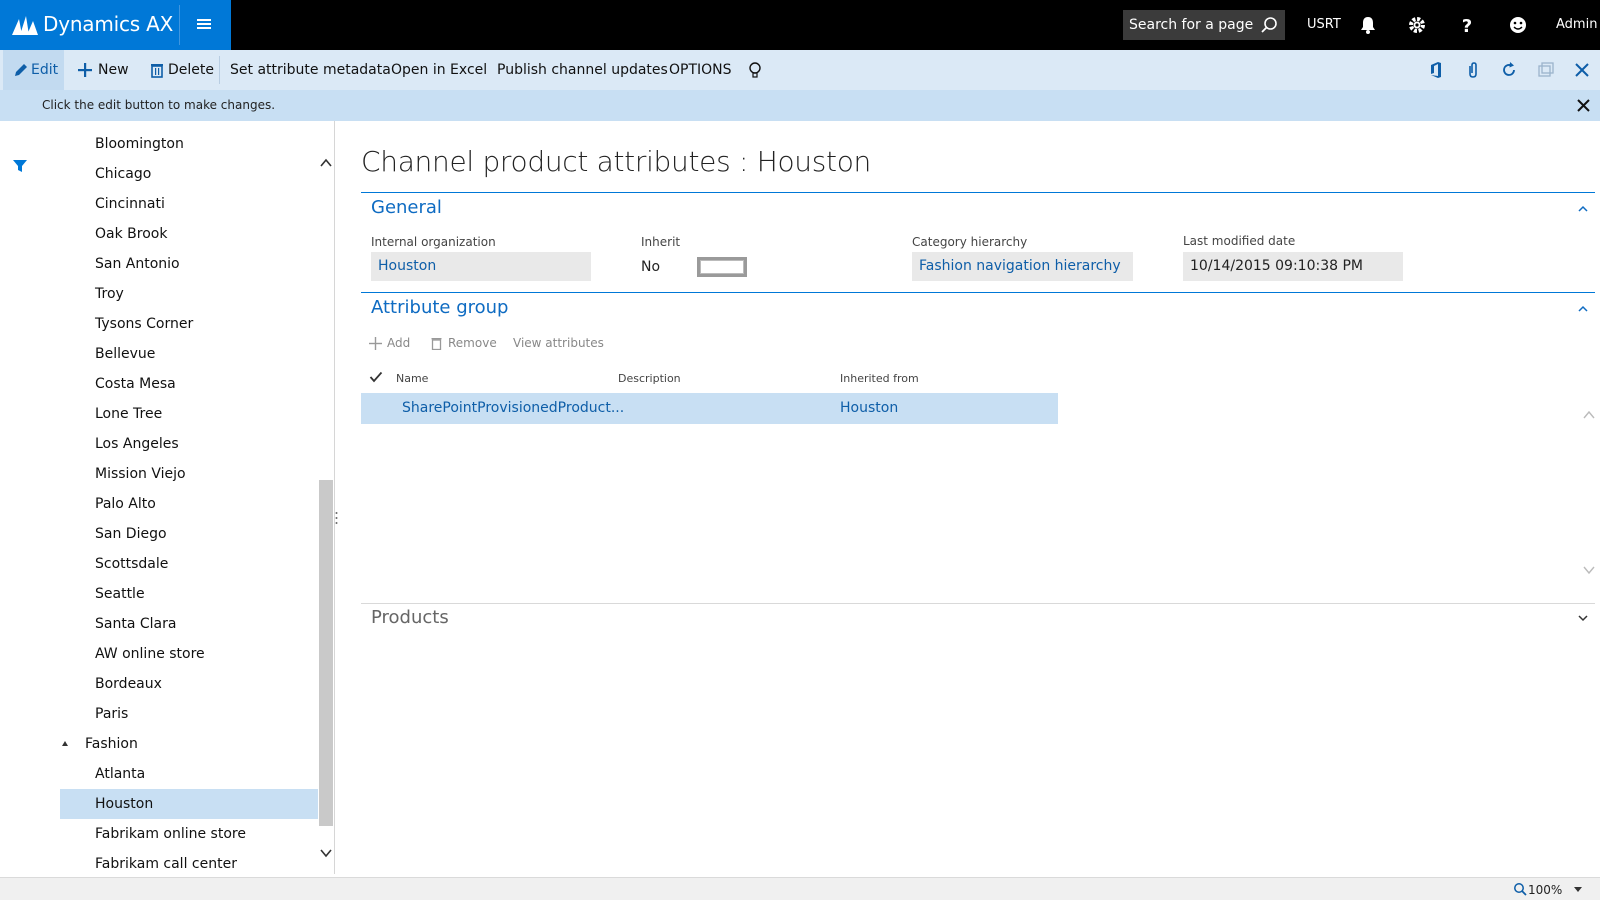 Image resolution: width=1600 pixels, height=900 pixels. Describe the element at coordinates (649, 378) in the screenshot. I see `column-header-description: Description` at that location.